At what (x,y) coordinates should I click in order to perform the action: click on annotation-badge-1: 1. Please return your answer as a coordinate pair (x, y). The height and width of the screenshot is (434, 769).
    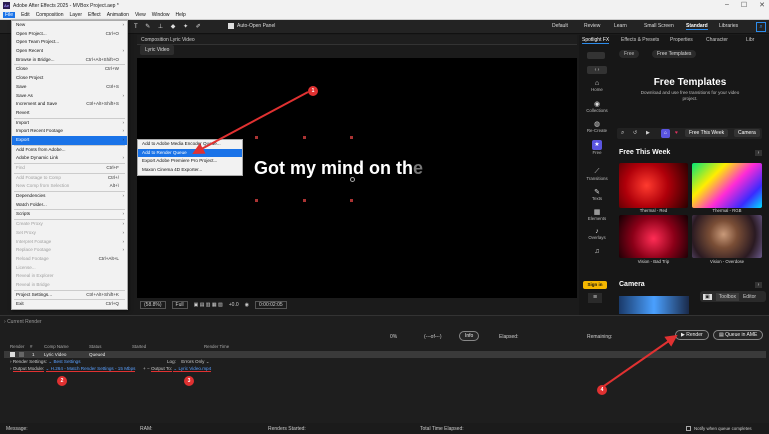
    Looking at the image, I should click on (313, 91).